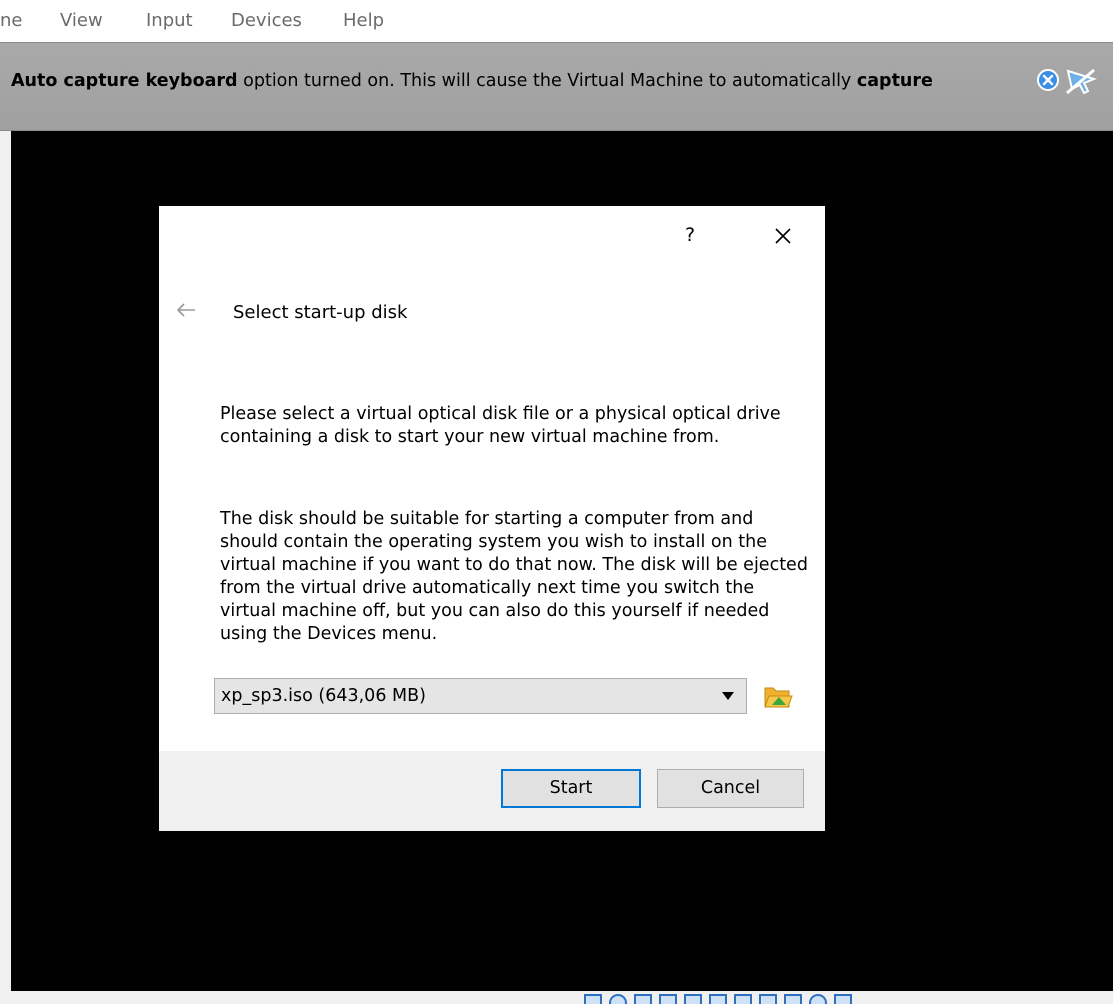 The image size is (1113, 1004). Describe the element at coordinates (480, 696) in the screenshot. I see `disk-select: xp_sp3.iso (643,06 MB)` at that location.